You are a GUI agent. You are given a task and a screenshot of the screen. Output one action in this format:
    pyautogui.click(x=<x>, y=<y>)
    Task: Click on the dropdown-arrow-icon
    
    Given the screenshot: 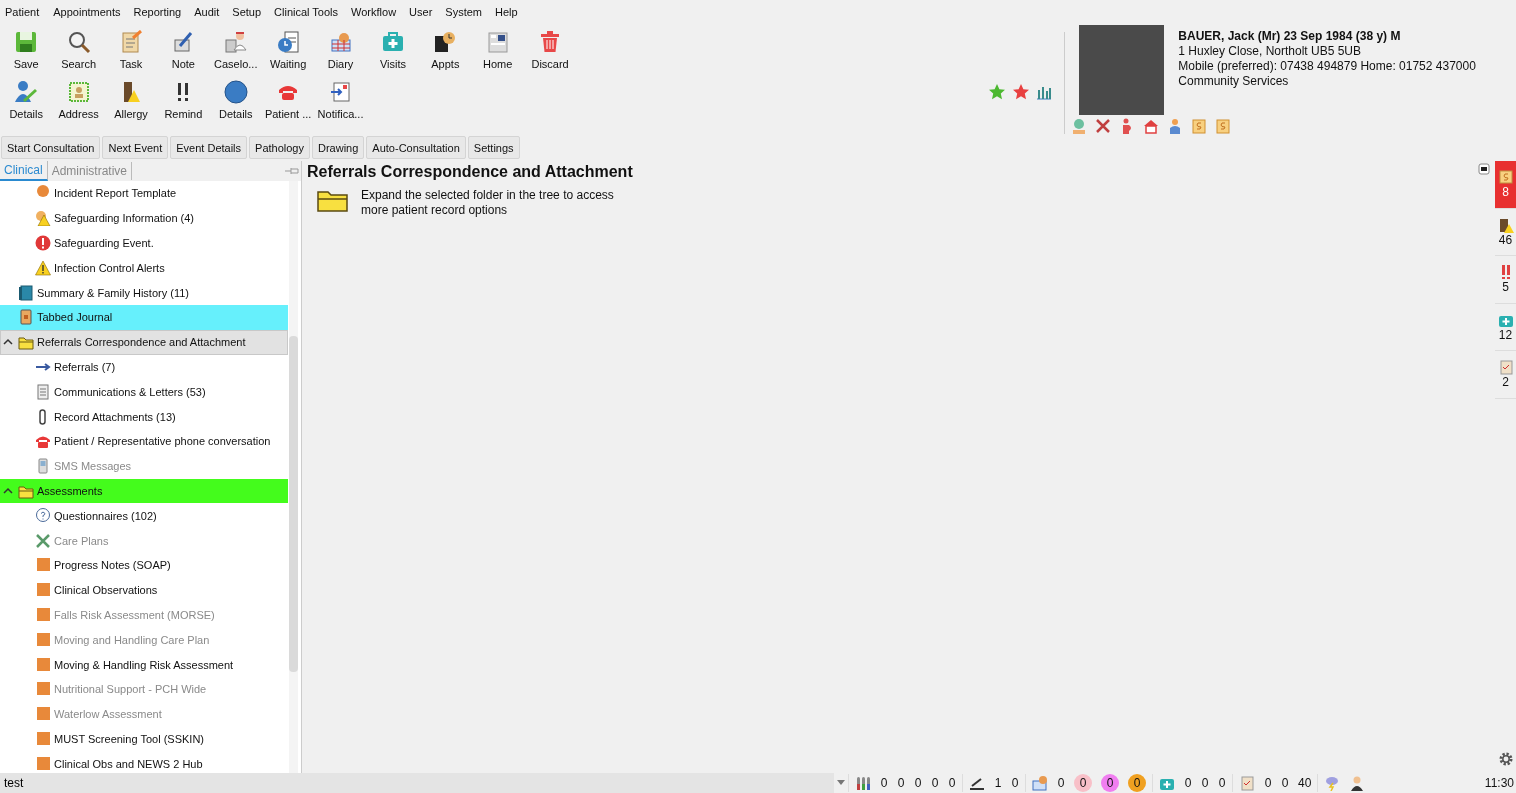 What is the action you would take?
    pyautogui.click(x=841, y=783)
    